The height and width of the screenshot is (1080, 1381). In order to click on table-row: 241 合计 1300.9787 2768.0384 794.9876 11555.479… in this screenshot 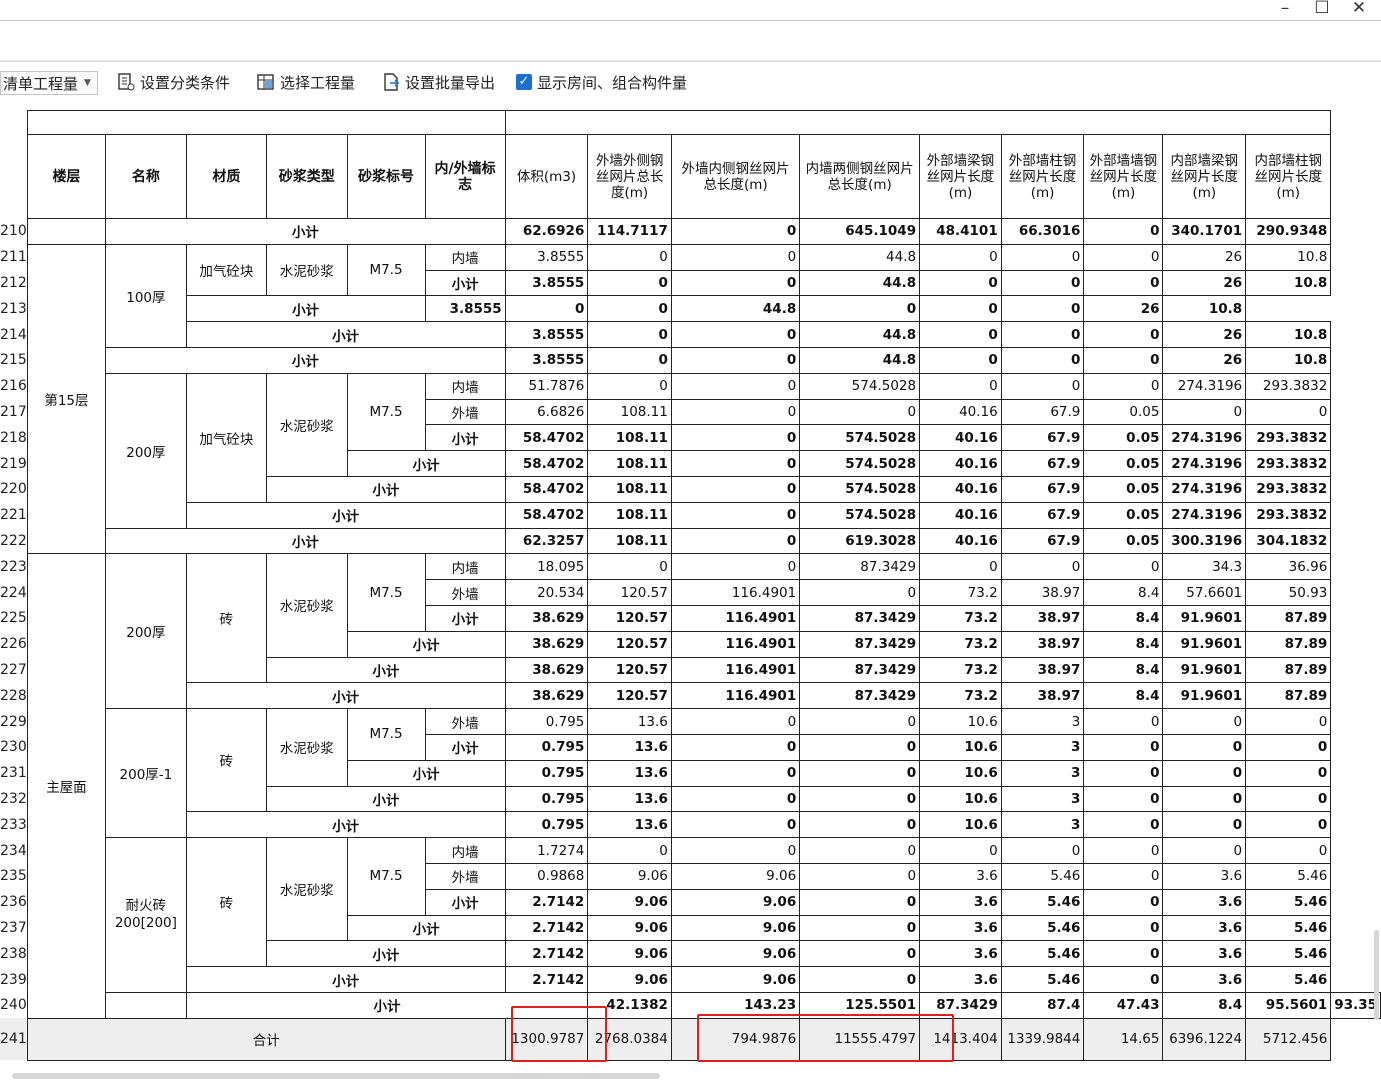, I will do `click(690, 1039)`.